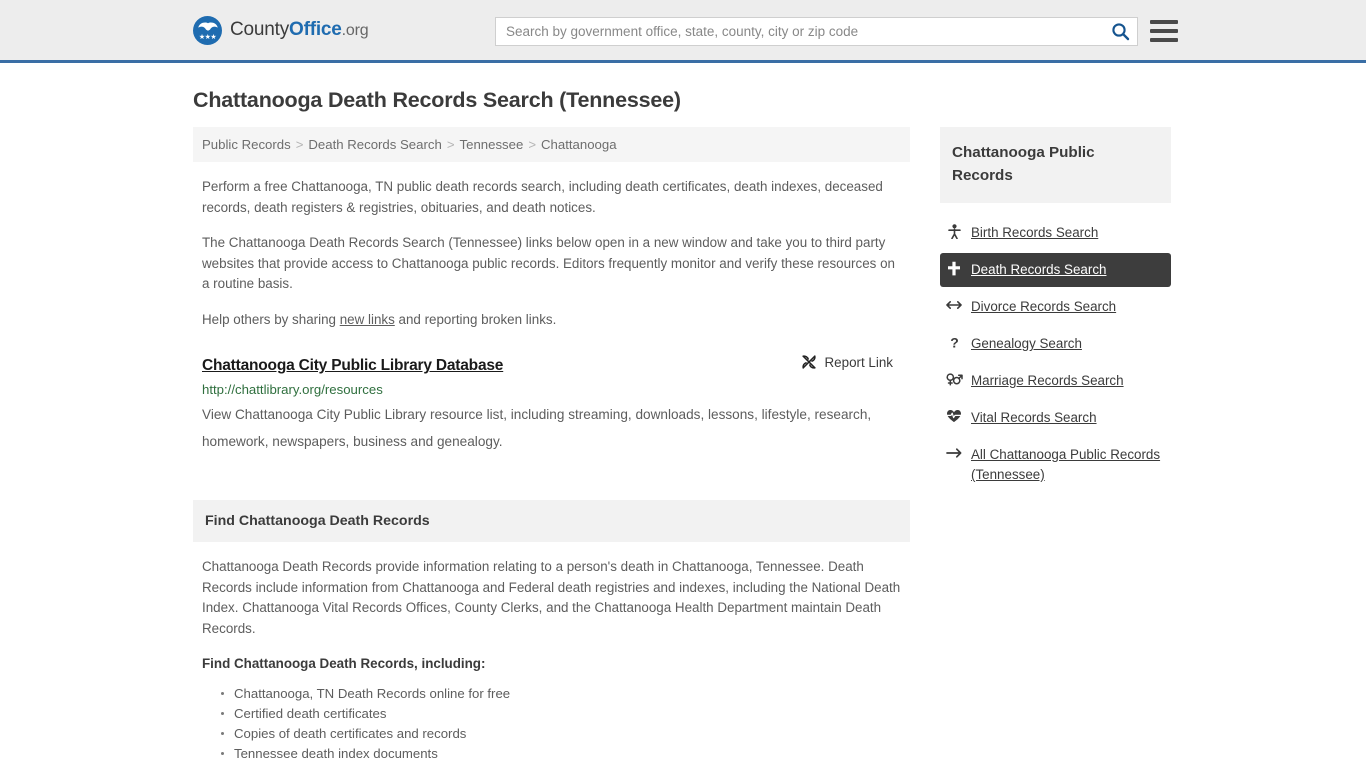  Describe the element at coordinates (551, 521) in the screenshot. I see `find-section-heading: Find Chattanooga Death Records` at that location.